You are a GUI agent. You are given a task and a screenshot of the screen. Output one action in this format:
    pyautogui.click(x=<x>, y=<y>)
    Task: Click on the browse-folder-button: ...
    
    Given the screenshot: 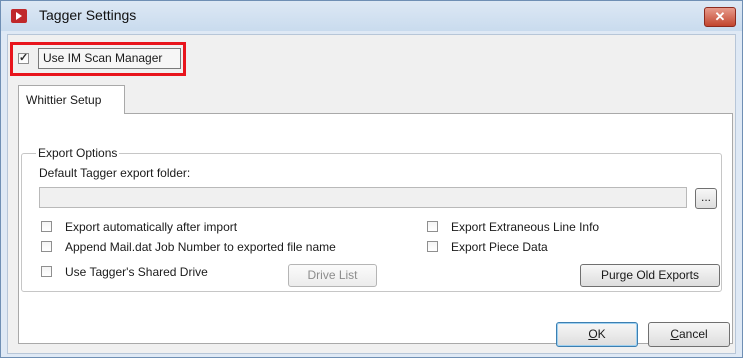 What is the action you would take?
    pyautogui.click(x=706, y=198)
    